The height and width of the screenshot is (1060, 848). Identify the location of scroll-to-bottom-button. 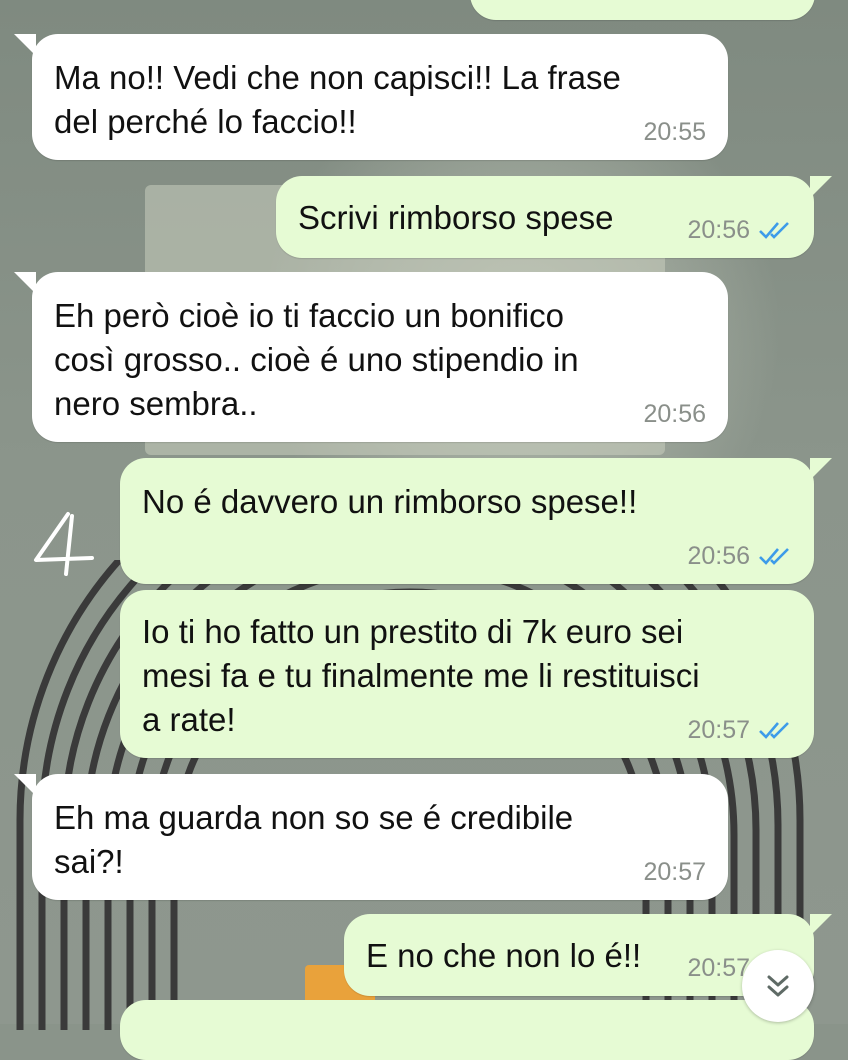
(778, 986).